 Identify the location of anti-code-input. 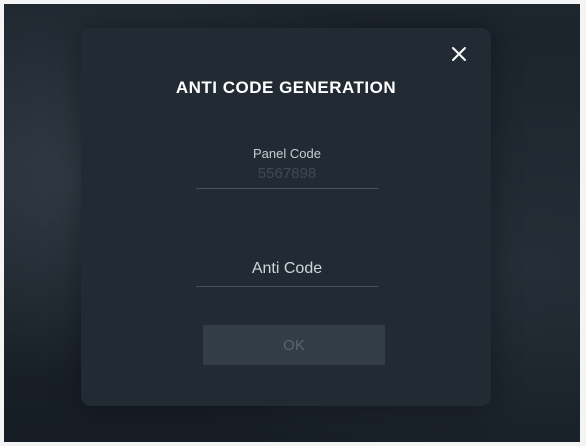
(287, 271).